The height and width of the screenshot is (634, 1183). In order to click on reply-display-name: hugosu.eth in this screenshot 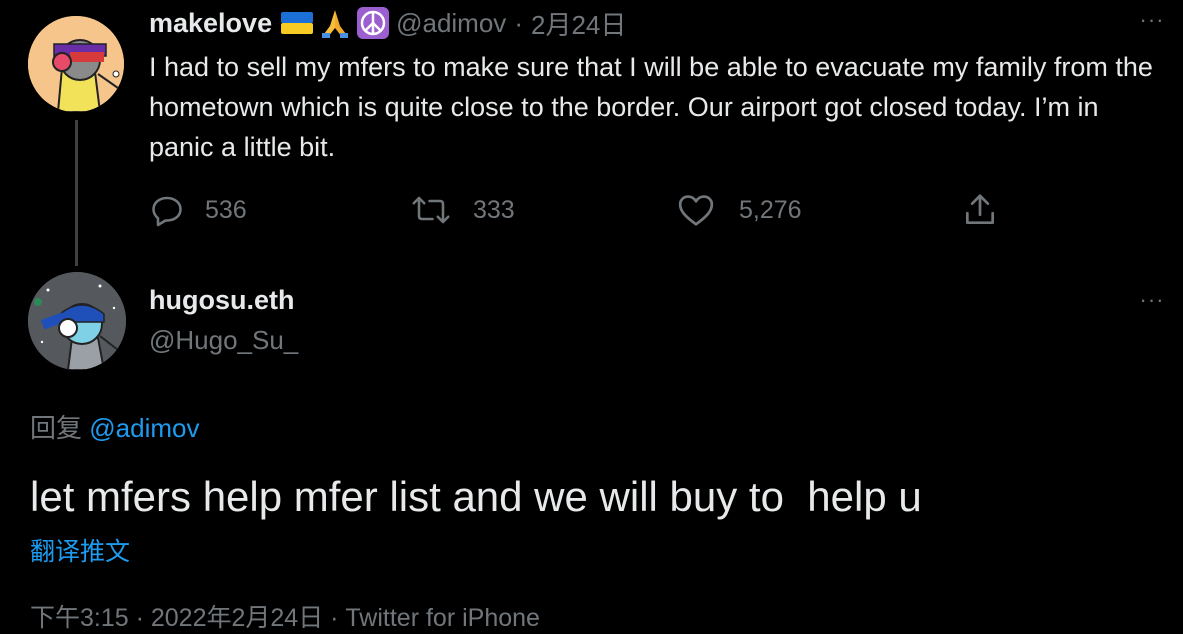, I will do `click(221, 300)`.